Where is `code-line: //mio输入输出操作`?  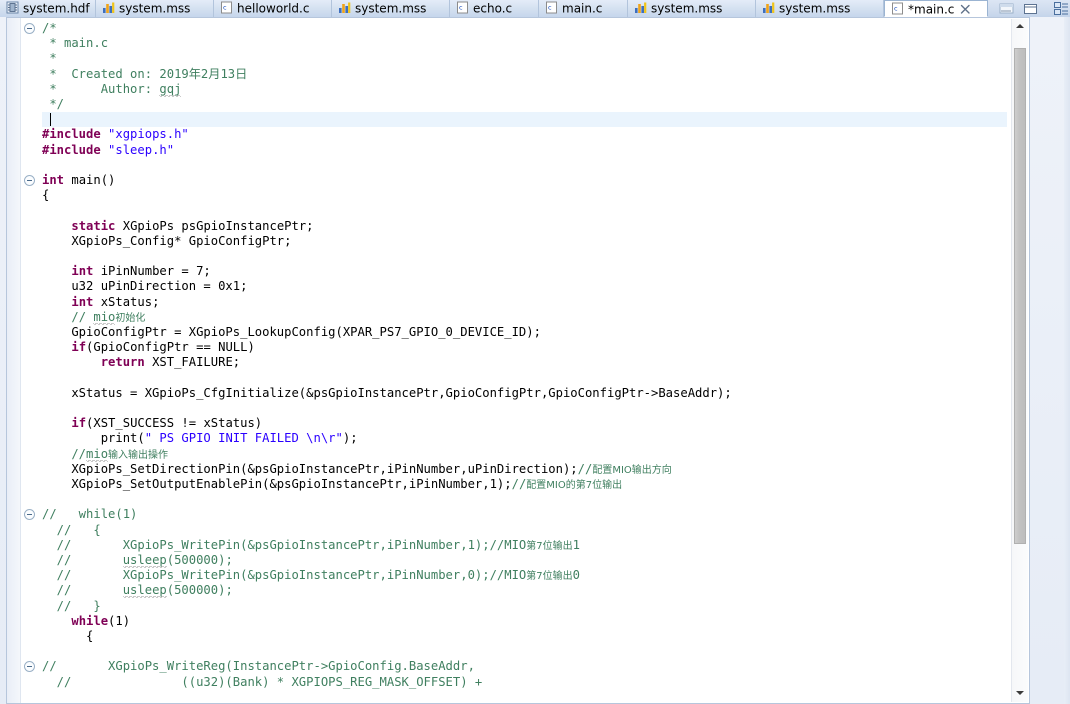 code-line: //mio输入输出操作 is located at coordinates (524, 454).